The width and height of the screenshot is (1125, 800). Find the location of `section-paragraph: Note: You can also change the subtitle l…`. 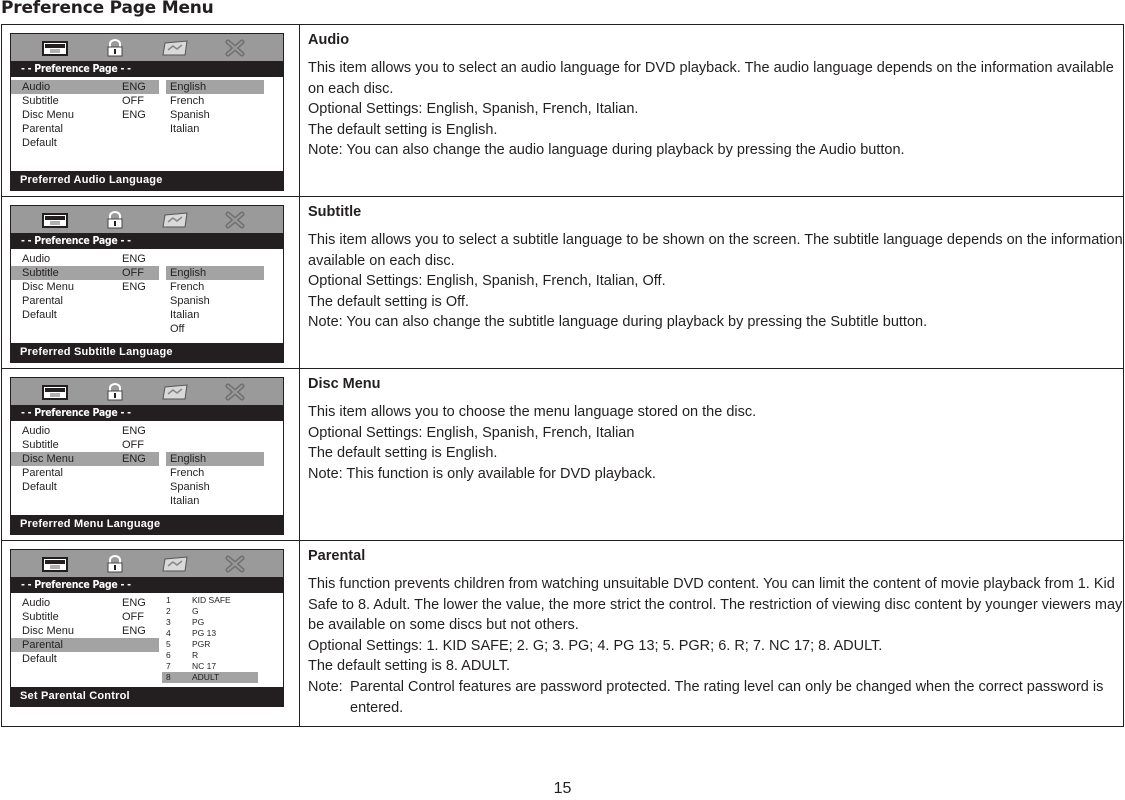

section-paragraph: Note: You can also change the subtitle l… is located at coordinates (618, 322).